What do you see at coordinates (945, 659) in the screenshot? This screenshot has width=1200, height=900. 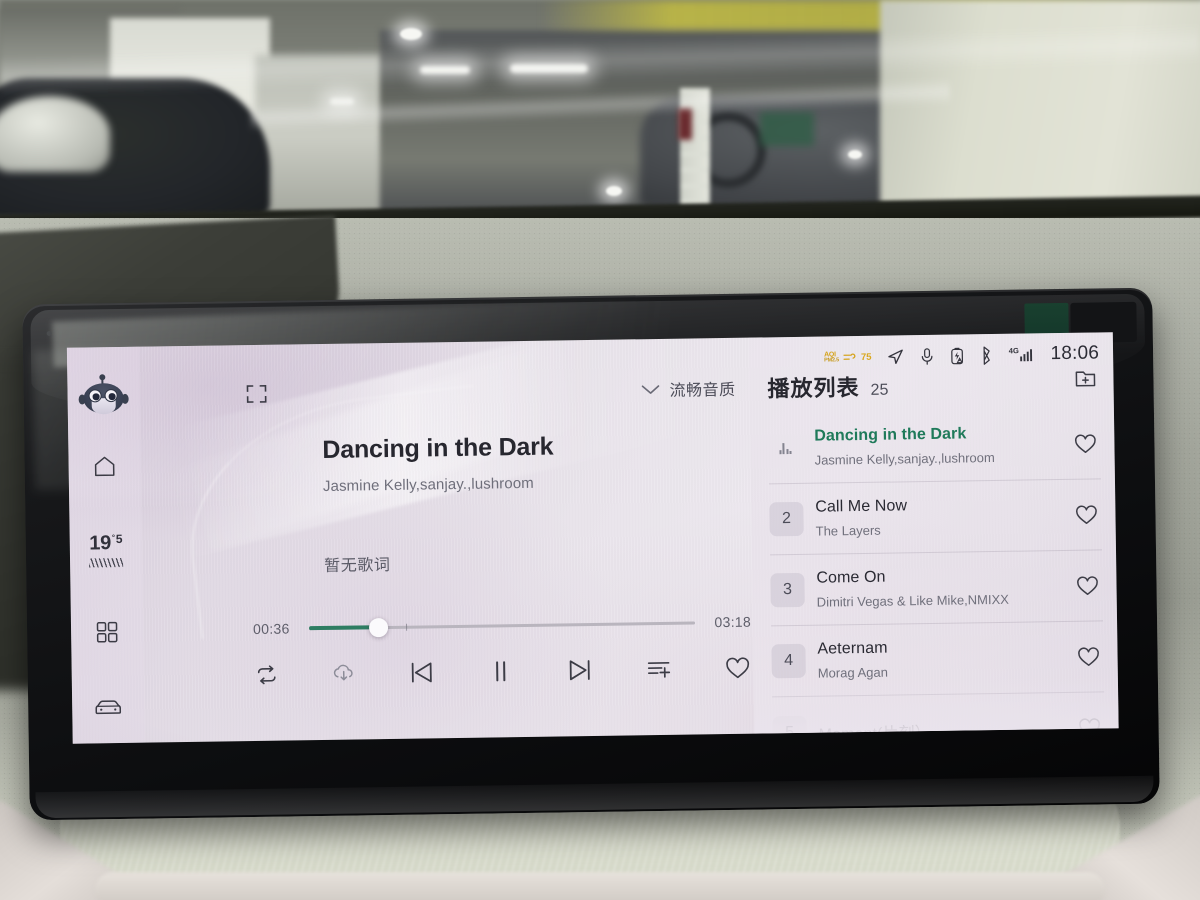 I see `track-meta: Aeternam Morag Agan` at bounding box center [945, 659].